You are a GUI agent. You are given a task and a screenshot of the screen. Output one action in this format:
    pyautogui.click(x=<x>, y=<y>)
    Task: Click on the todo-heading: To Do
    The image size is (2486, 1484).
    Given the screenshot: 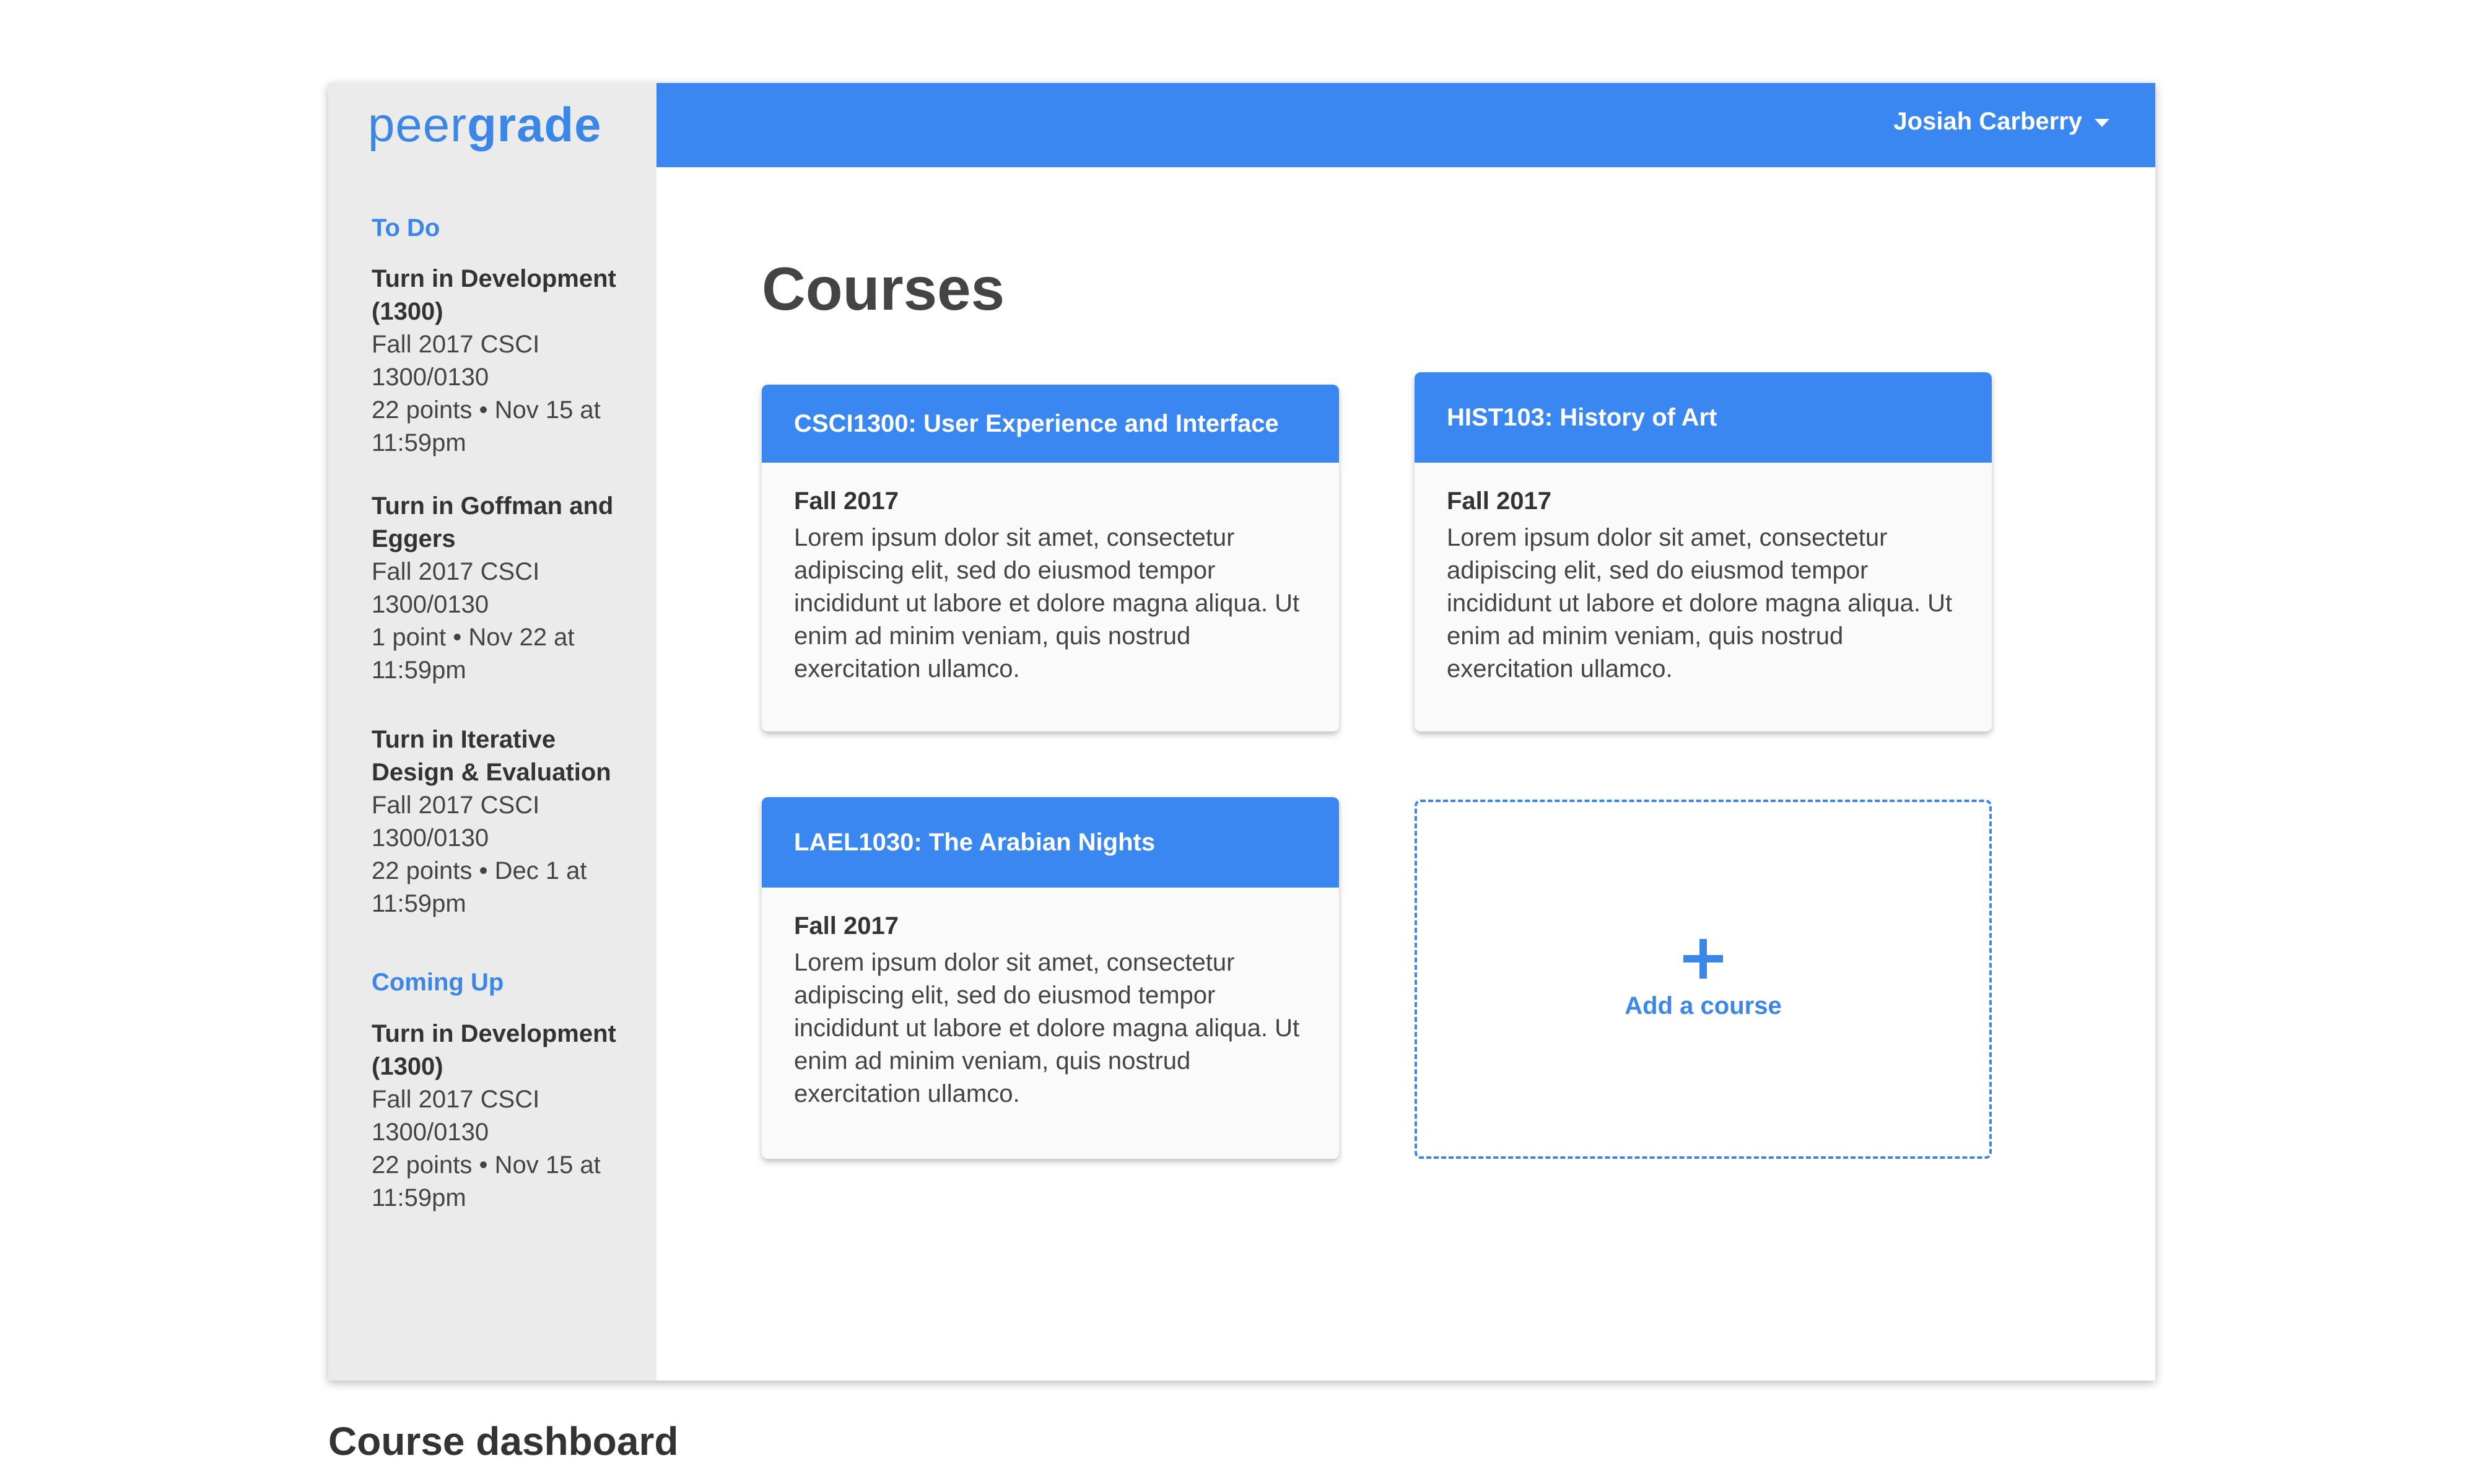 What is the action you would take?
    pyautogui.click(x=406, y=228)
    